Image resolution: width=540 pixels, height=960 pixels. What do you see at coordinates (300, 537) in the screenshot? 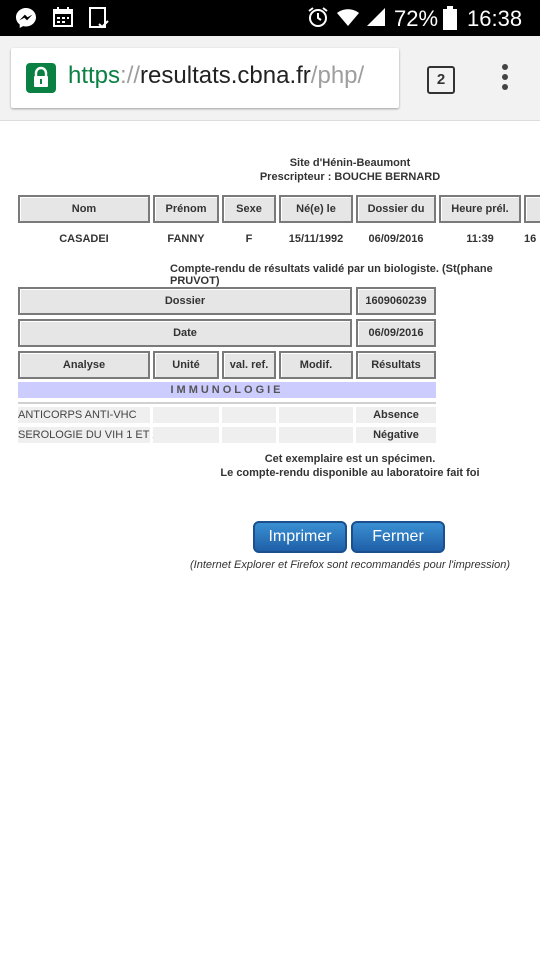
I see `print-button: Imprimer` at bounding box center [300, 537].